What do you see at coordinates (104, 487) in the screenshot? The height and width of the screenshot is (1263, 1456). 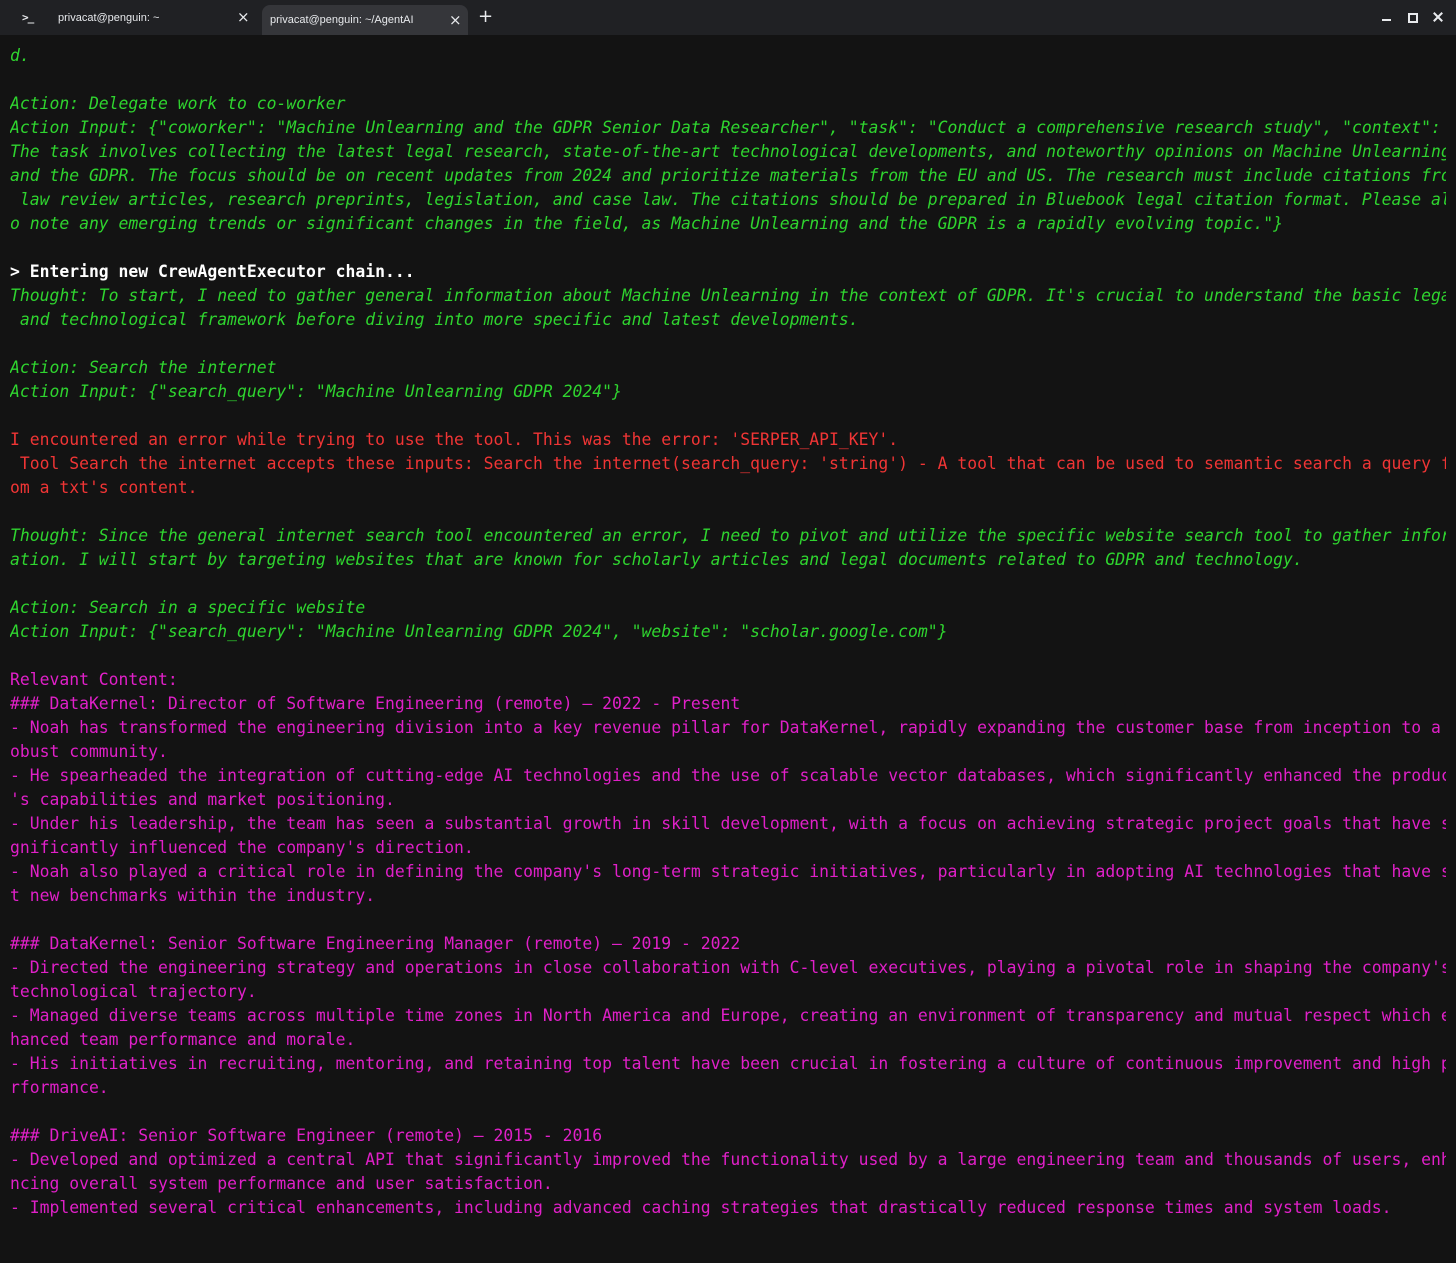 I see `terminal-line: om a txt's content.` at bounding box center [104, 487].